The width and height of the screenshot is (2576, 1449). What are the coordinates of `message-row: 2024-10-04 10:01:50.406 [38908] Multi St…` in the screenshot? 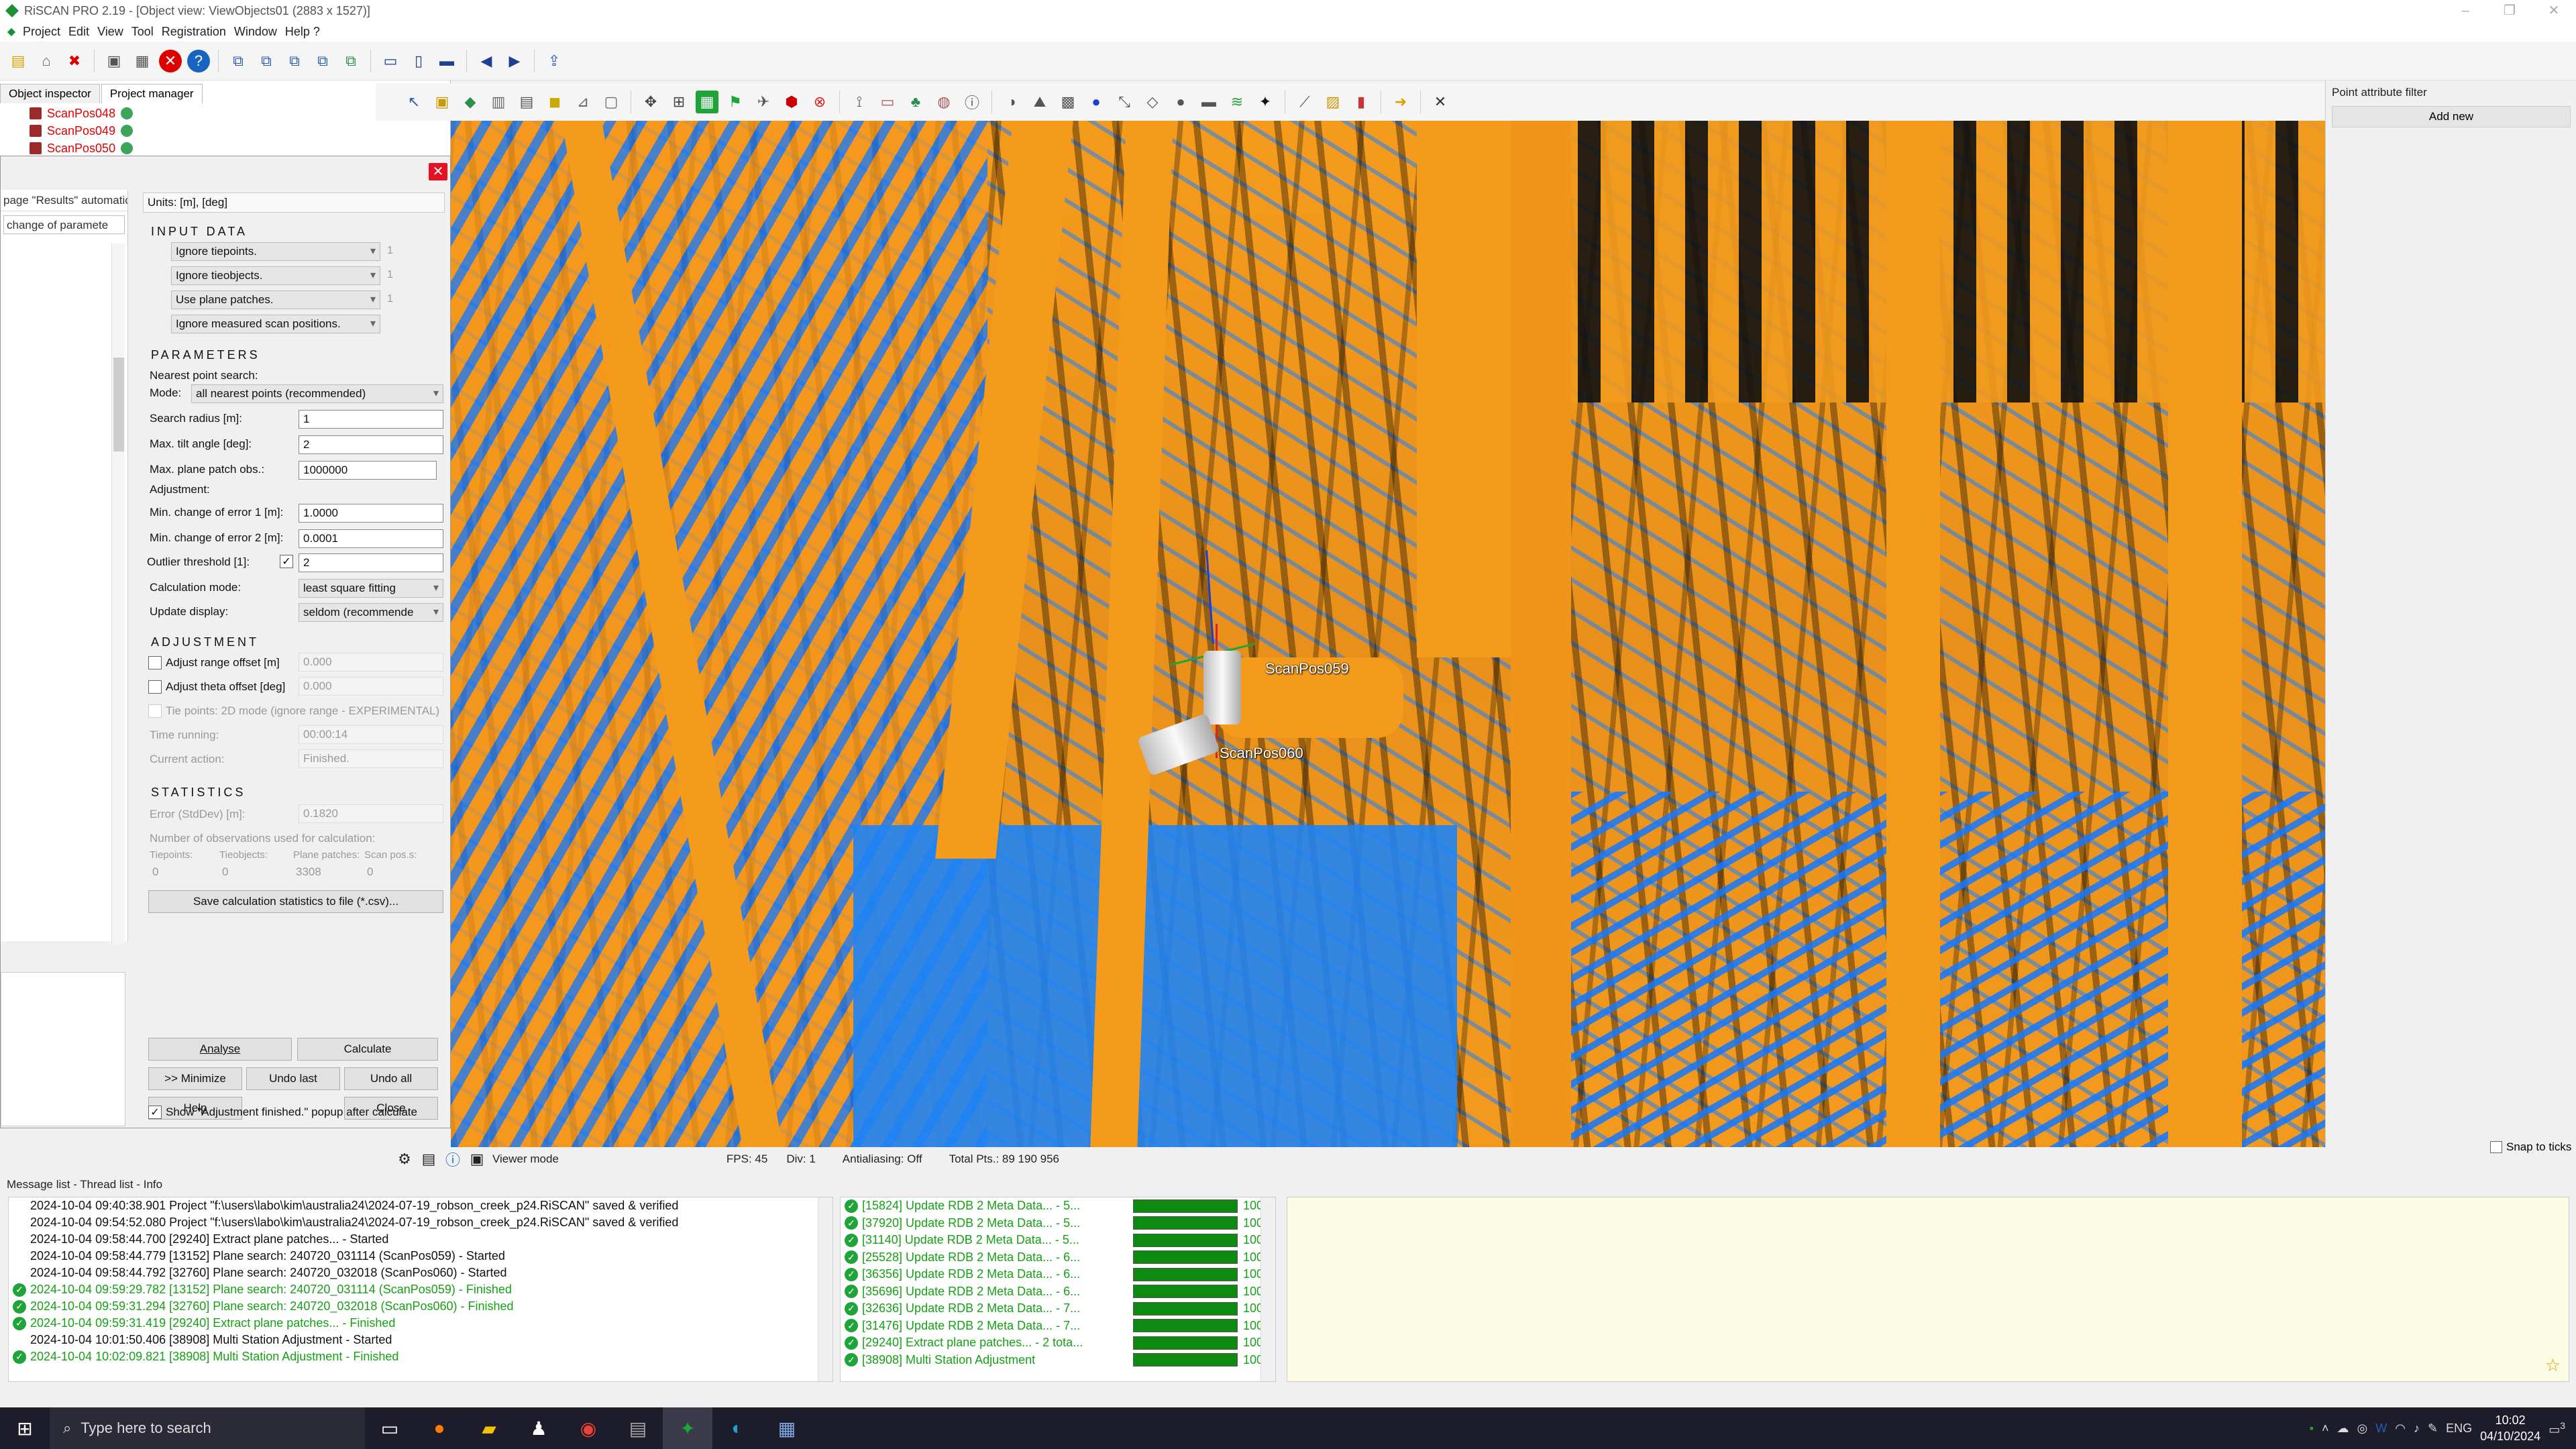 It's located at (421, 1340).